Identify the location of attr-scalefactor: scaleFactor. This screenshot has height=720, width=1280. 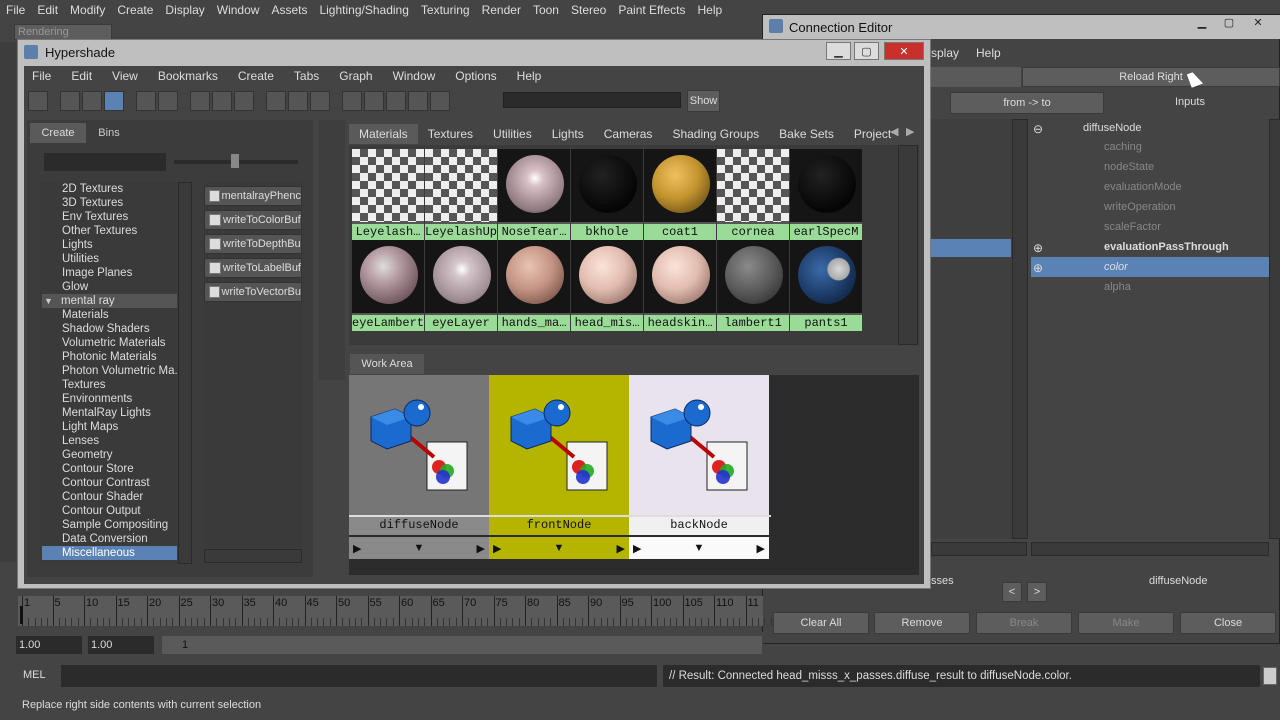
(1150, 227).